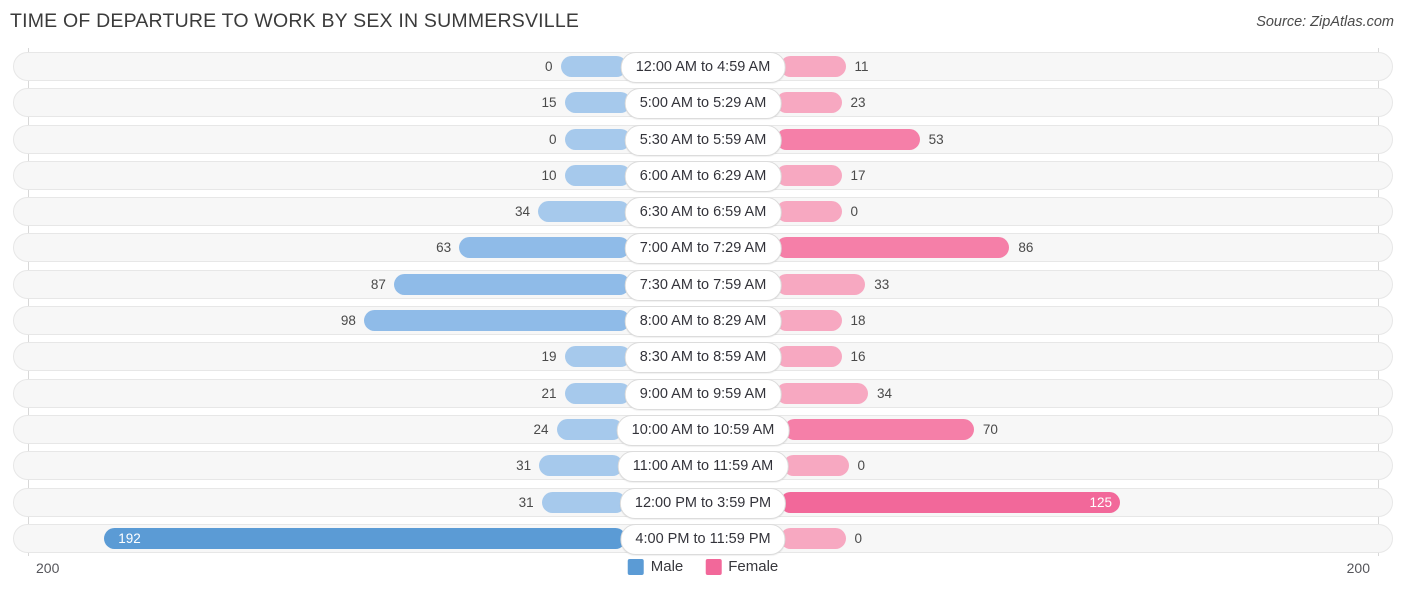  I want to click on chart-row: 31 0 11:00 AM to 11:59 AM, so click(703, 465).